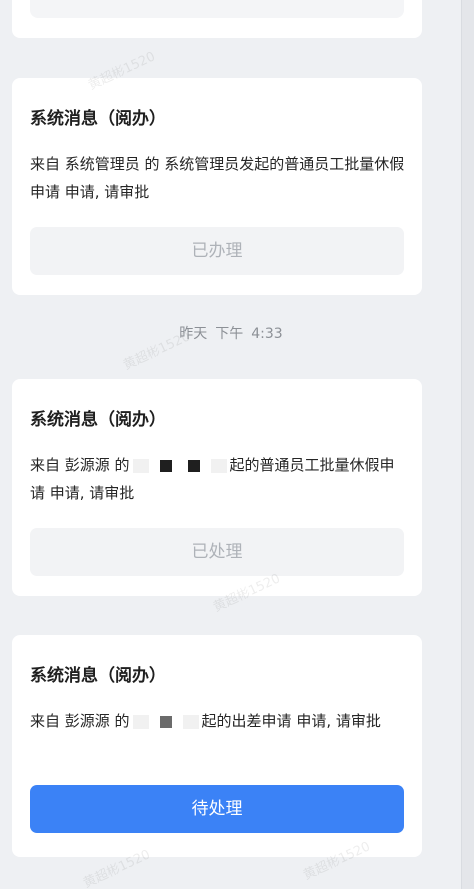  What do you see at coordinates (217, 809) in the screenshot?
I see `pending-button: 待处理` at bounding box center [217, 809].